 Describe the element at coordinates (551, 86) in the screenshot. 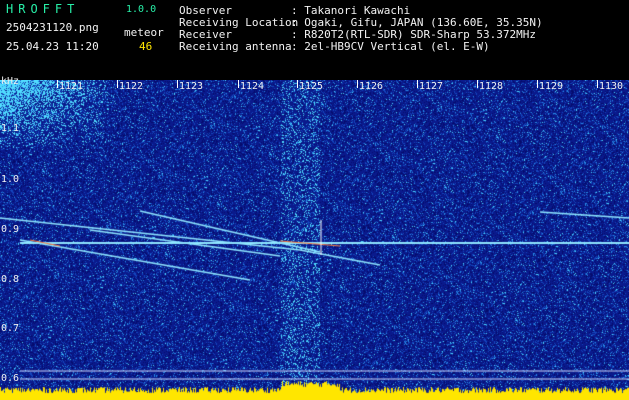

I see `x-tick-label: 1129` at that location.